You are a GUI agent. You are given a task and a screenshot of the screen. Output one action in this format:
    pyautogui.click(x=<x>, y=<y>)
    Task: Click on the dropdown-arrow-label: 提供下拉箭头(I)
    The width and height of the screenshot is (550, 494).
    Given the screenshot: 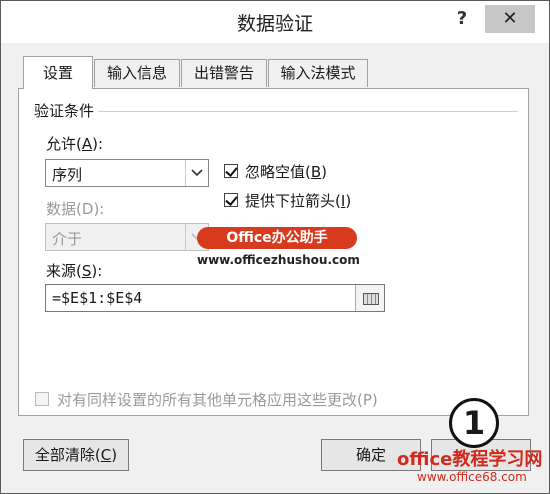 What is the action you would take?
    pyautogui.click(x=298, y=200)
    